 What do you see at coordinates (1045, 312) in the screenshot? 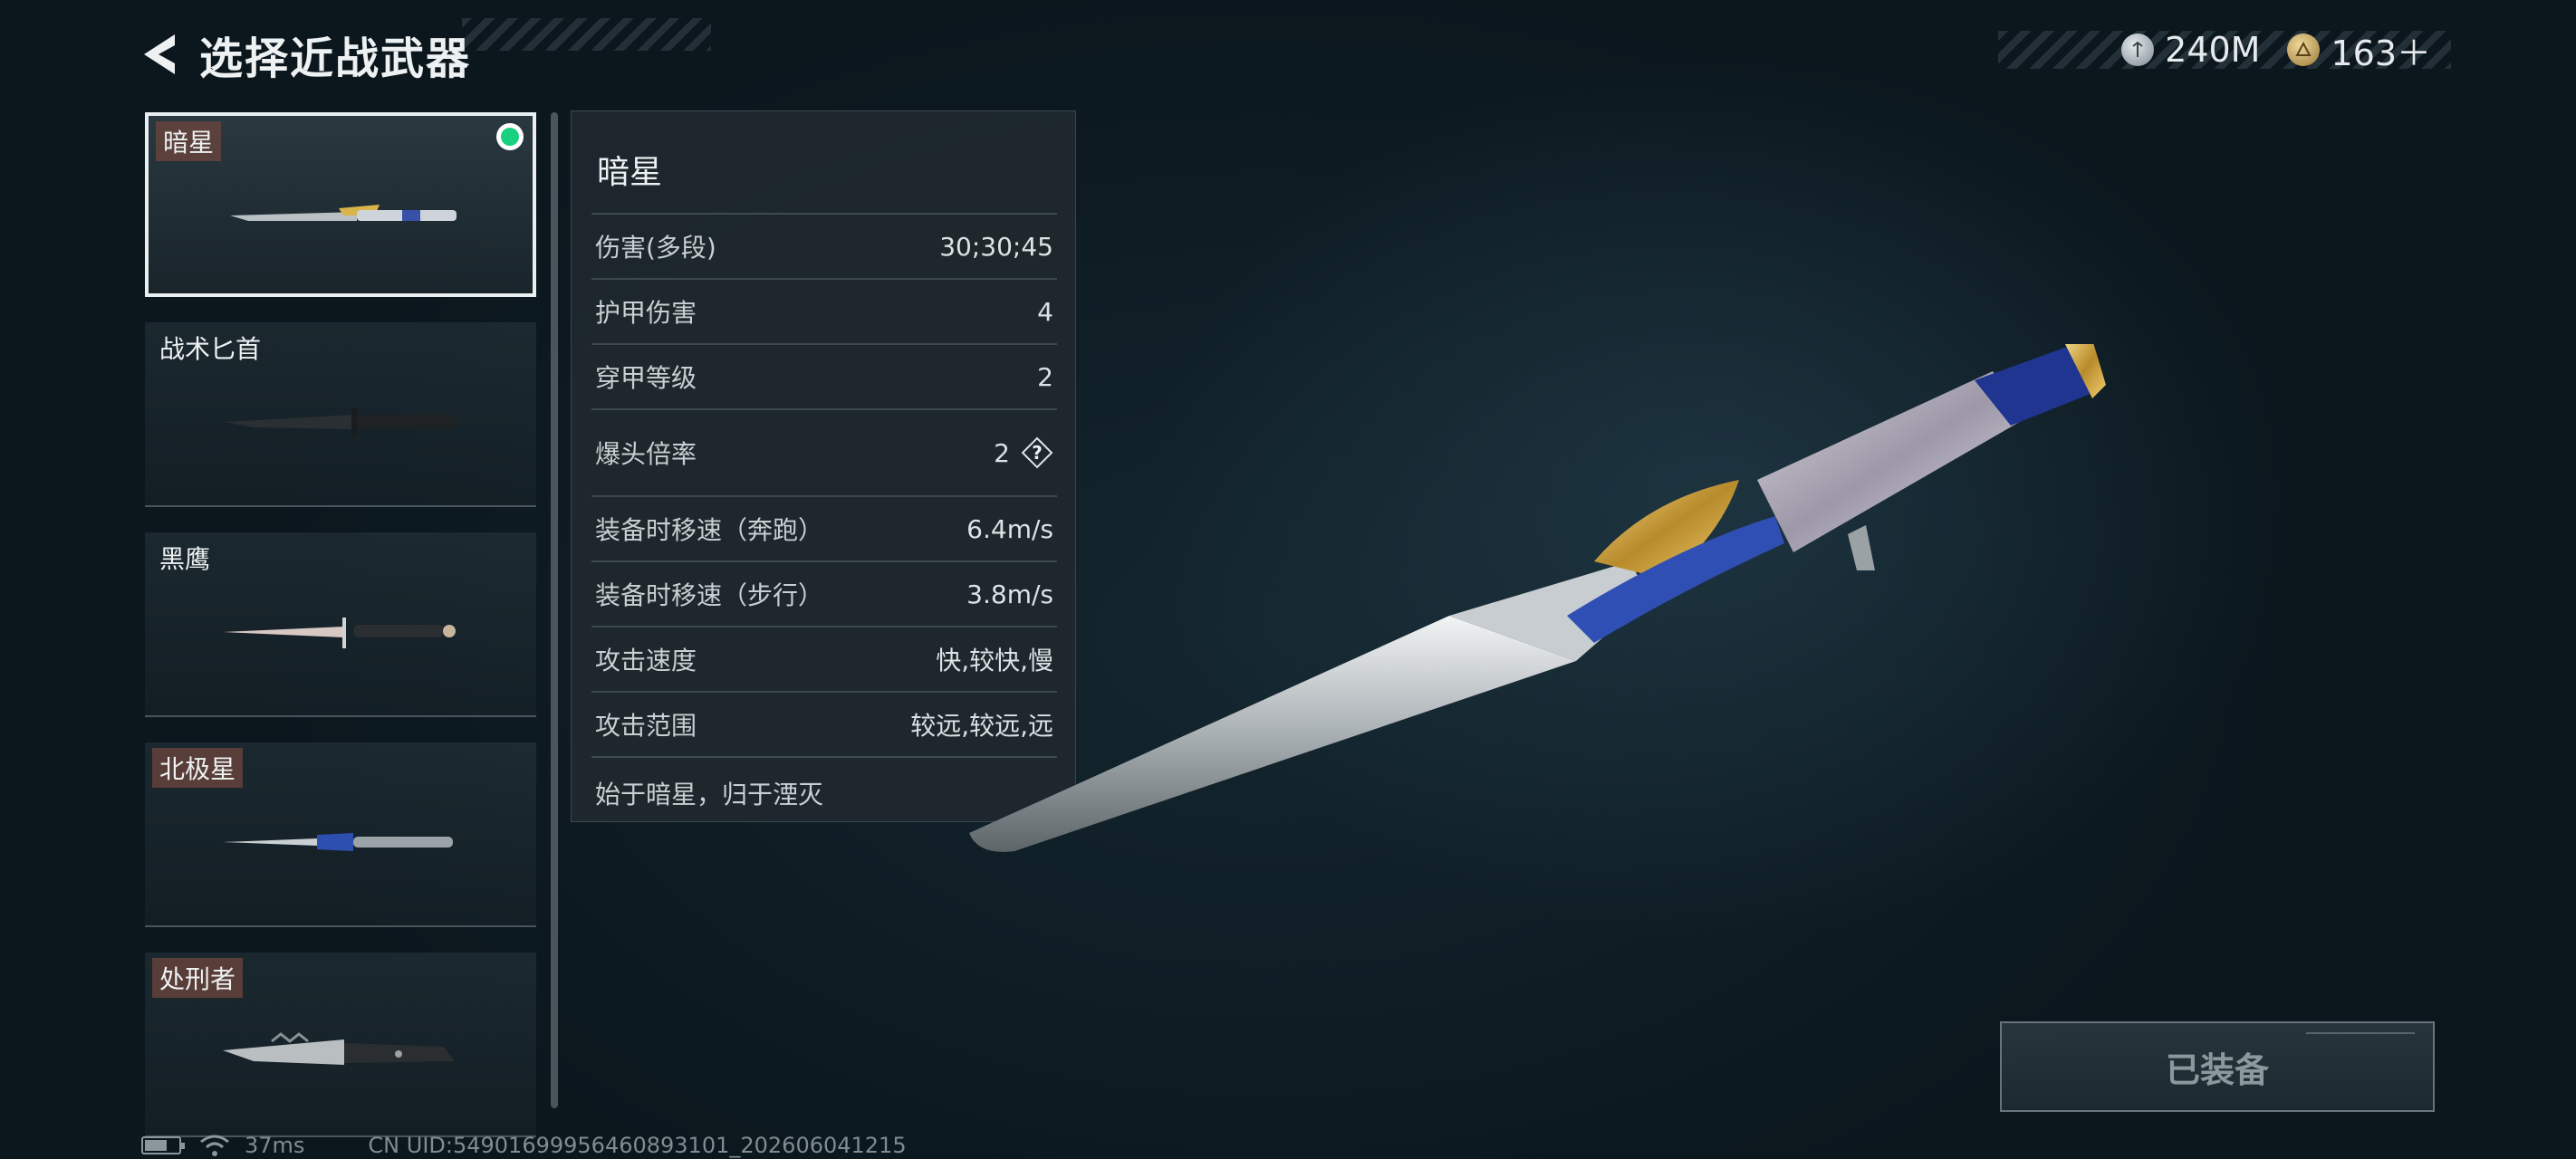
I see `stat-value: 4` at bounding box center [1045, 312].